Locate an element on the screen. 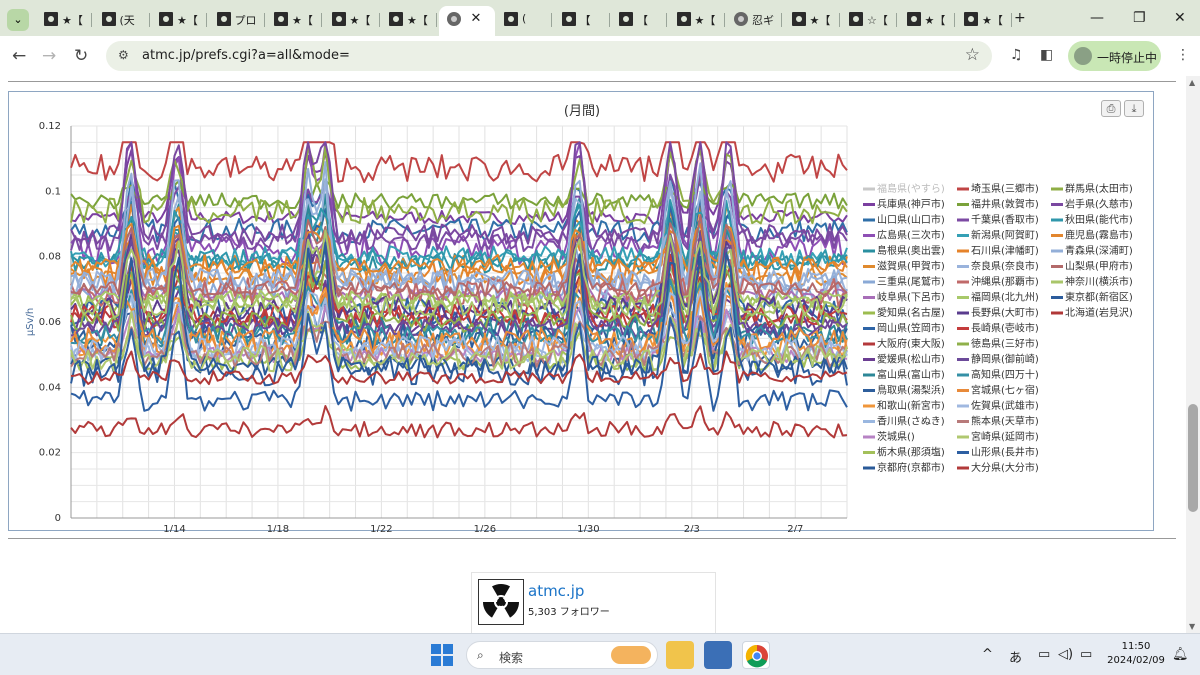  legend-entry: 島根県(奥出雲) is located at coordinates (911, 250).